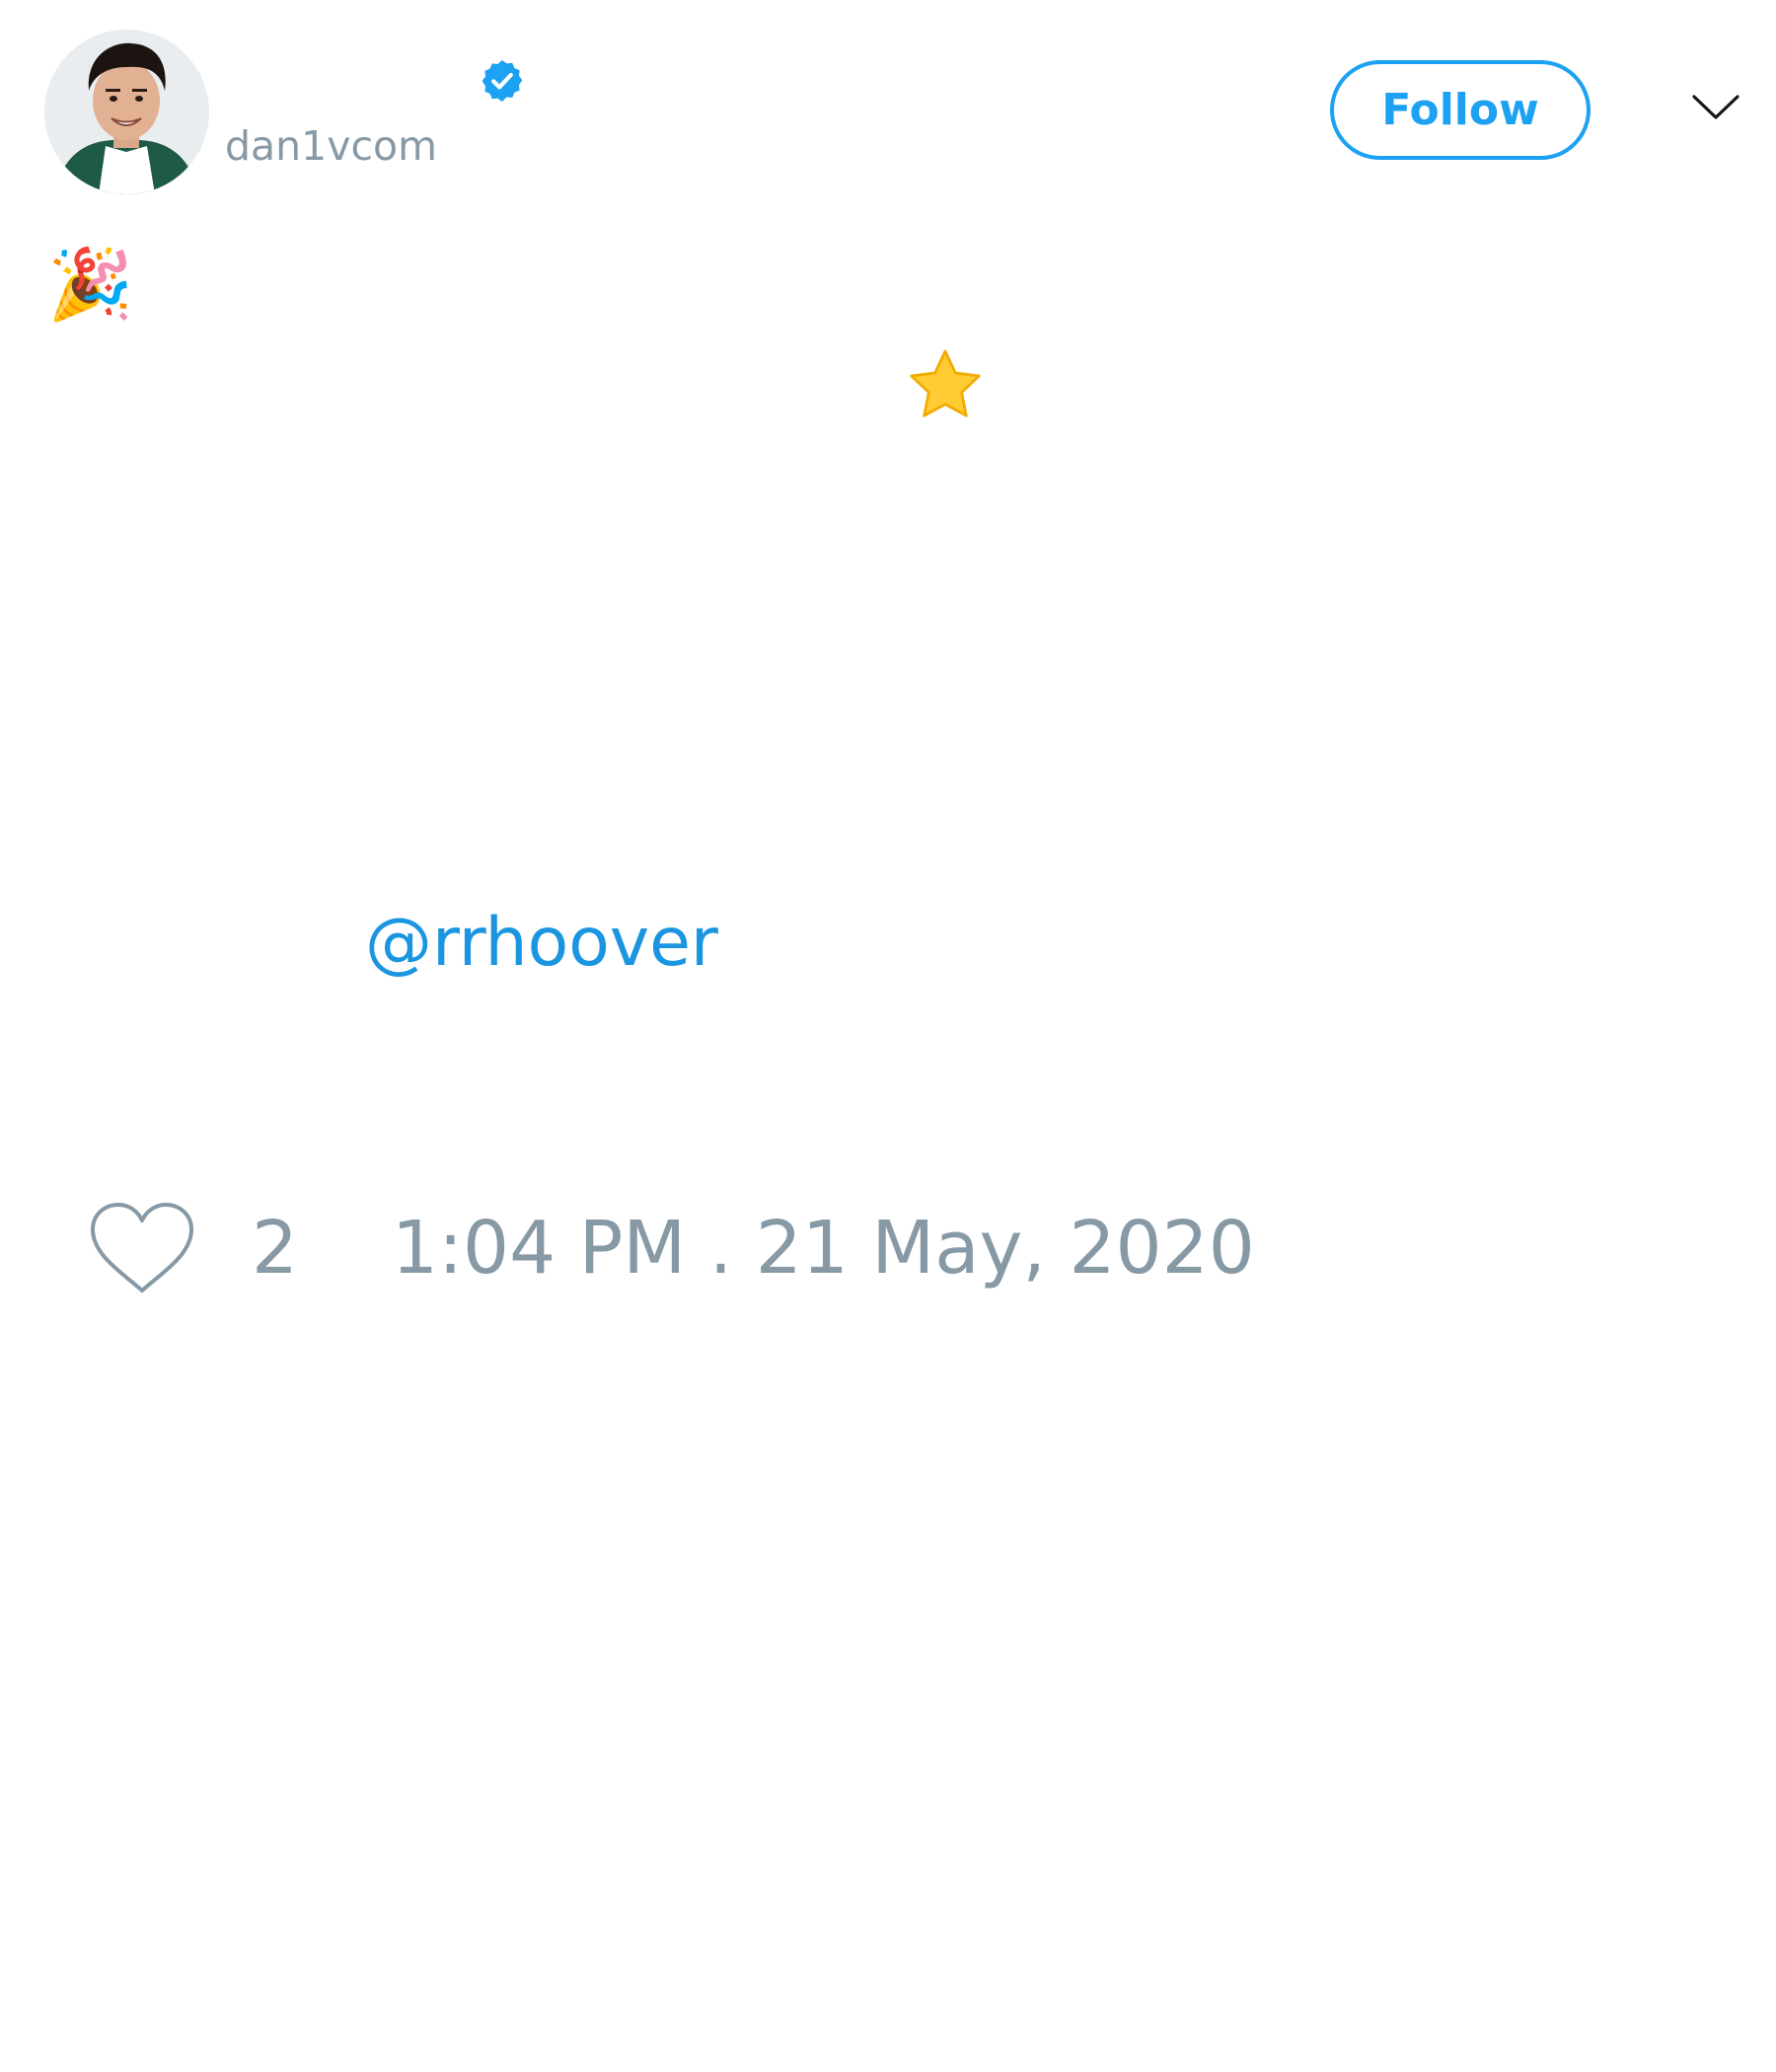 Image resolution: width=1776 pixels, height=2072 pixels. Describe the element at coordinates (275, 1248) in the screenshot. I see `like-count: 2` at that location.